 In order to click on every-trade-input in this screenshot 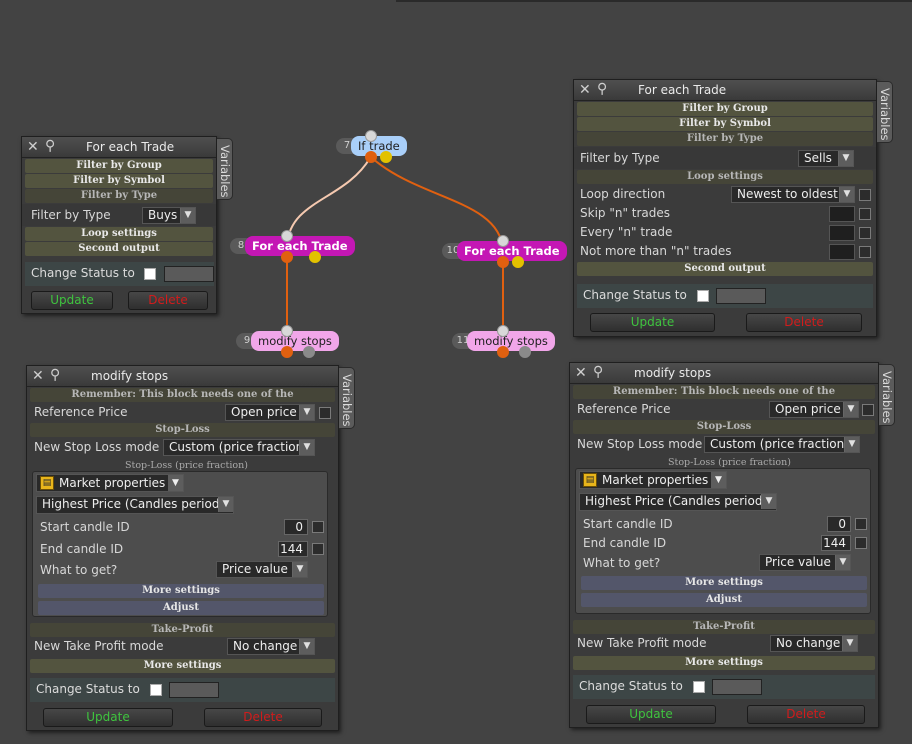, I will do `click(842, 233)`.